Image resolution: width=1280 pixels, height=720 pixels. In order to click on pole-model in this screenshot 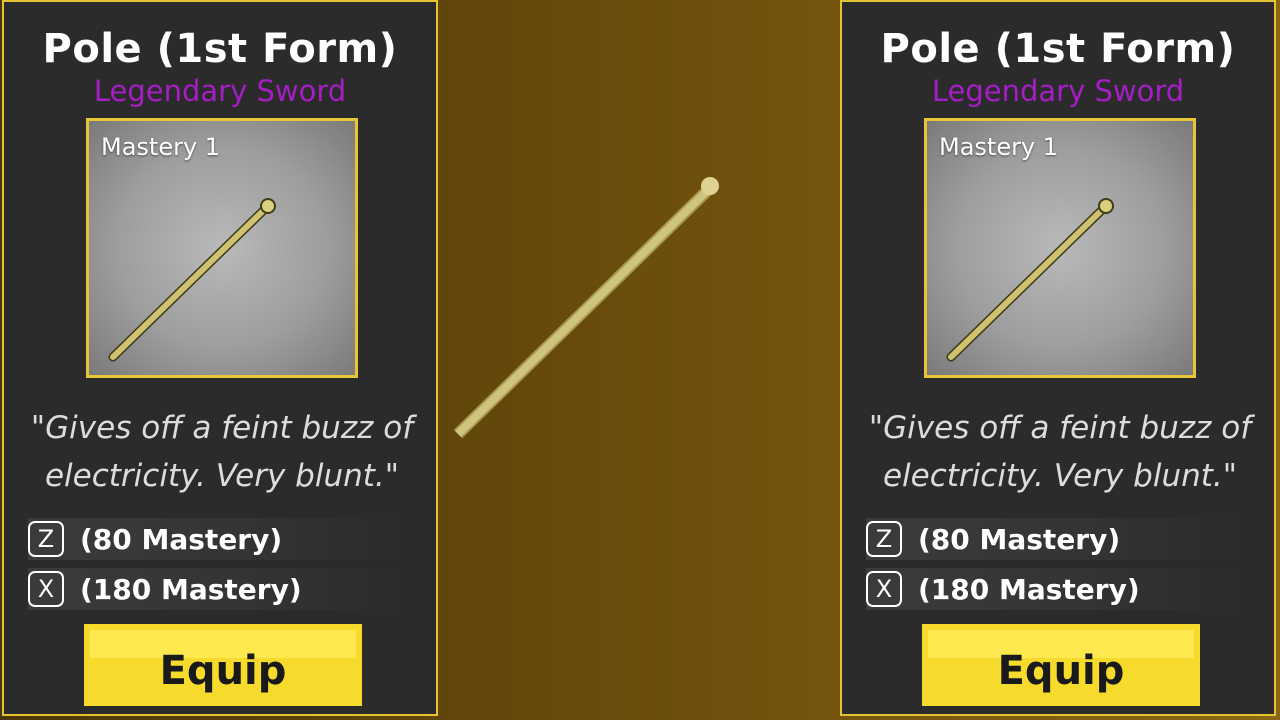, I will do `click(586, 308)`.